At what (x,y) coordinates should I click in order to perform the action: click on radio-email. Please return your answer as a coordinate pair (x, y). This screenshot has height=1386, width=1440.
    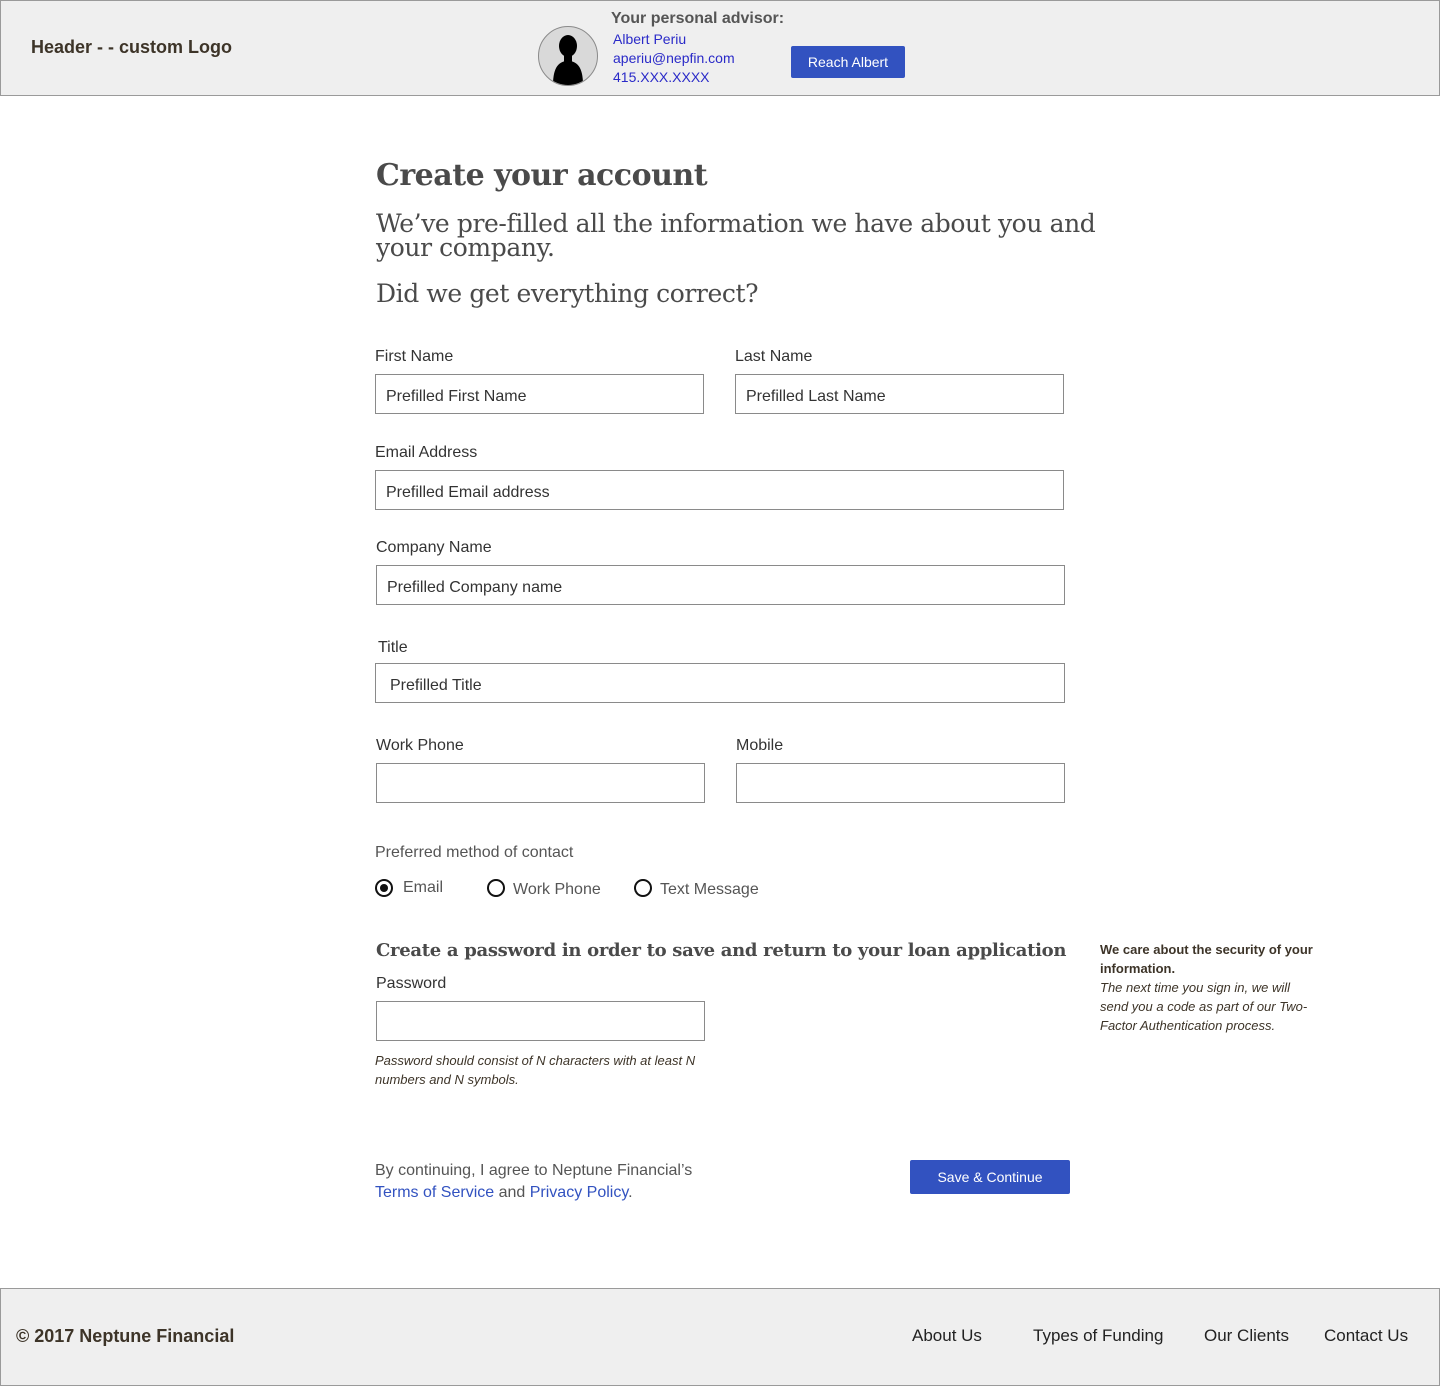
    Looking at the image, I should click on (384, 888).